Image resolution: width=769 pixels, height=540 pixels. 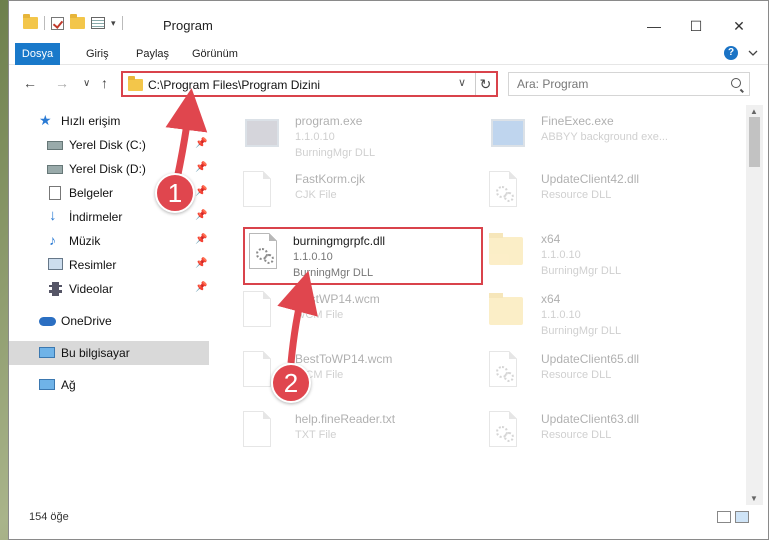 What do you see at coordinates (576, 375) in the screenshot?
I see `file-type: Resource DLL` at bounding box center [576, 375].